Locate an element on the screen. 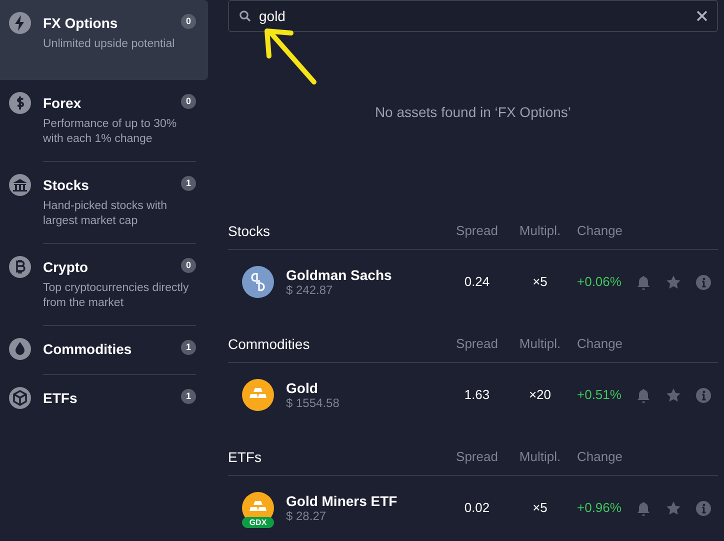 The width and height of the screenshot is (724, 541). sidebar-item: Commodities 1 is located at coordinates (104, 350).